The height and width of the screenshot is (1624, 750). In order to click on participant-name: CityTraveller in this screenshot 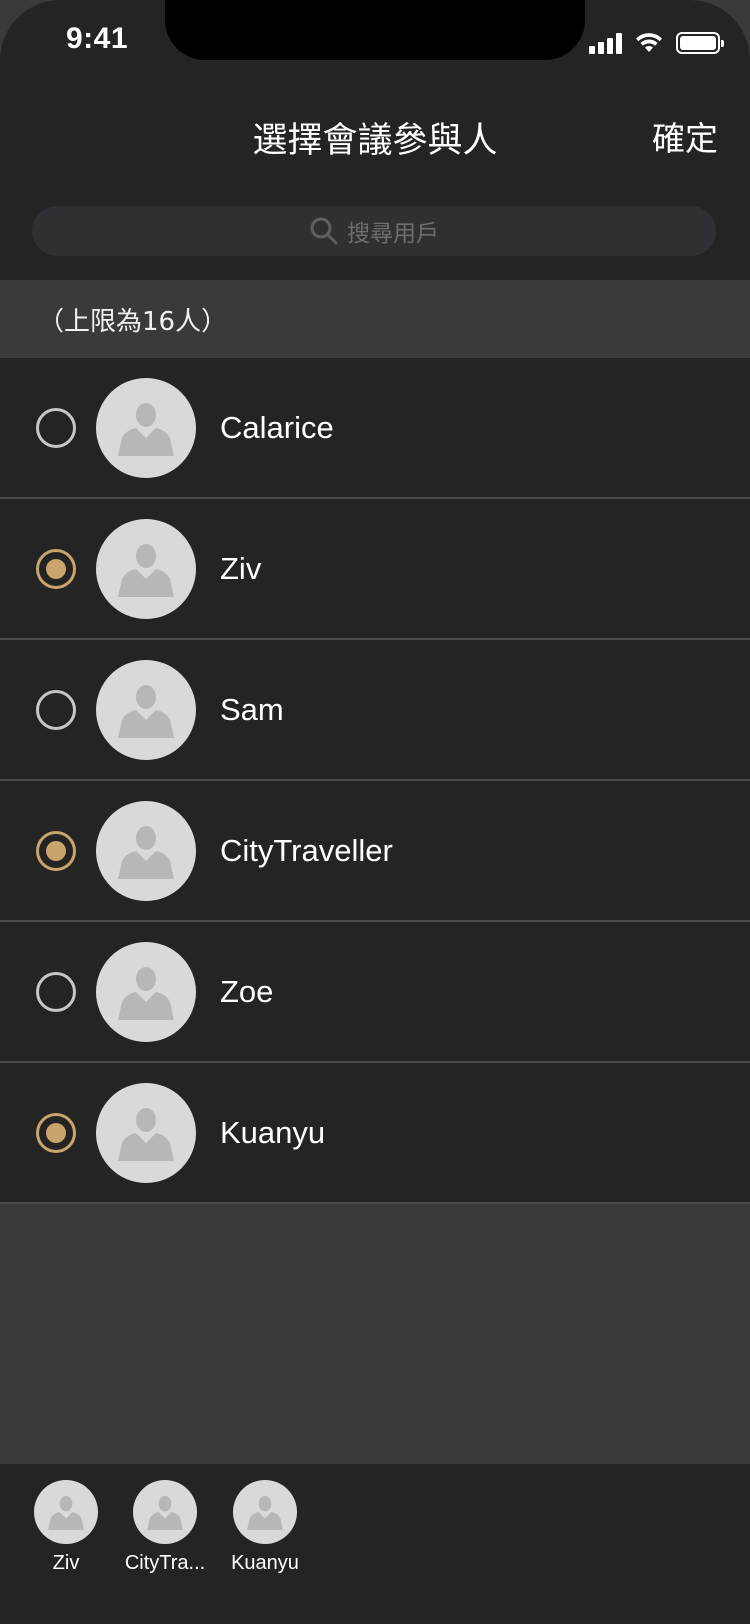, I will do `click(306, 850)`.